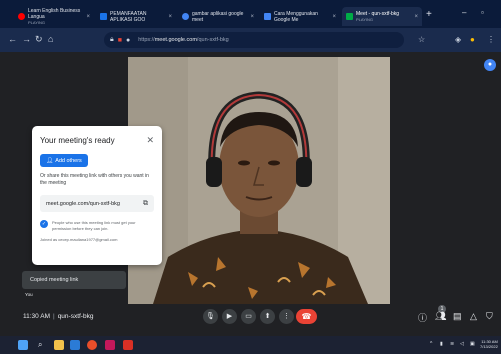 This screenshot has width=501, height=354. Describe the element at coordinates (39, 39) in the screenshot. I see `reload-icon: ↻` at that location.